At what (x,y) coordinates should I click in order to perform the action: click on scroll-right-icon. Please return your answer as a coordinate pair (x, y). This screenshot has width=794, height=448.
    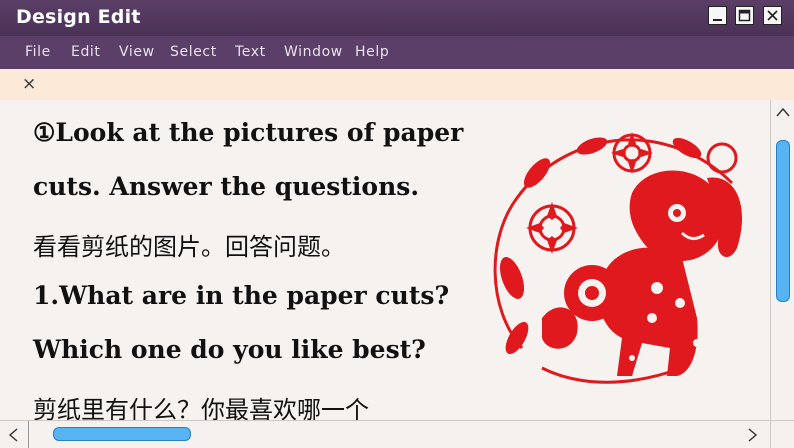
    Looking at the image, I should click on (753, 435).